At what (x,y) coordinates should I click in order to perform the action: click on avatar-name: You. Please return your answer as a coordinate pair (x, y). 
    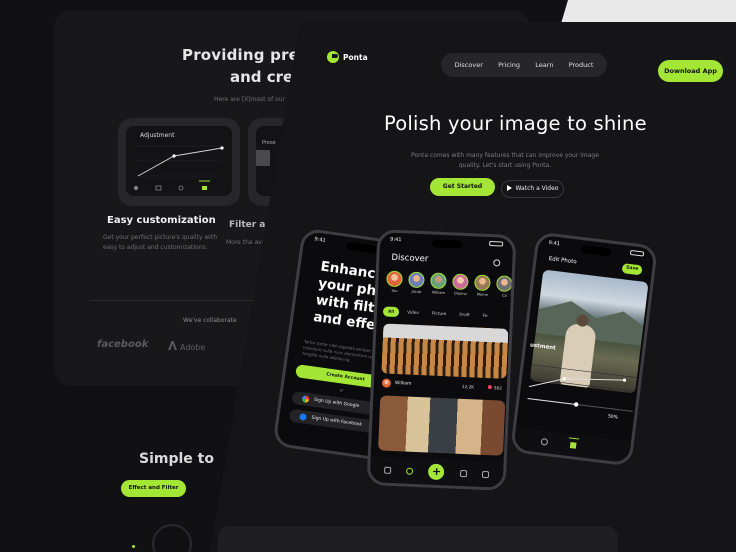
    Looking at the image, I should click on (394, 291).